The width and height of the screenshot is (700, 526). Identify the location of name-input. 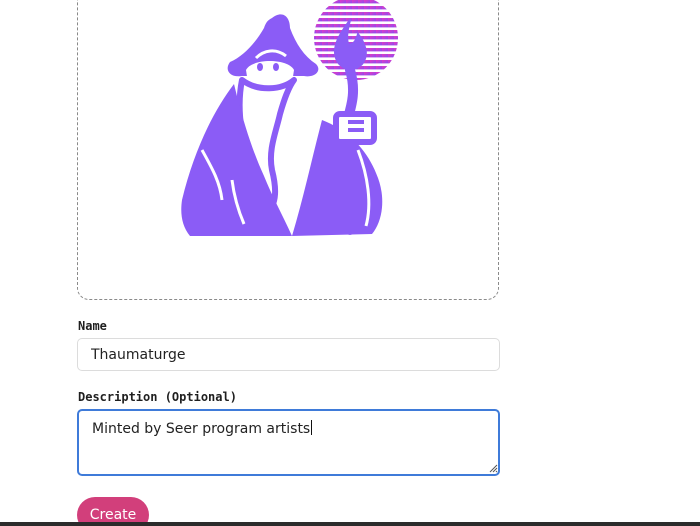
(288, 354).